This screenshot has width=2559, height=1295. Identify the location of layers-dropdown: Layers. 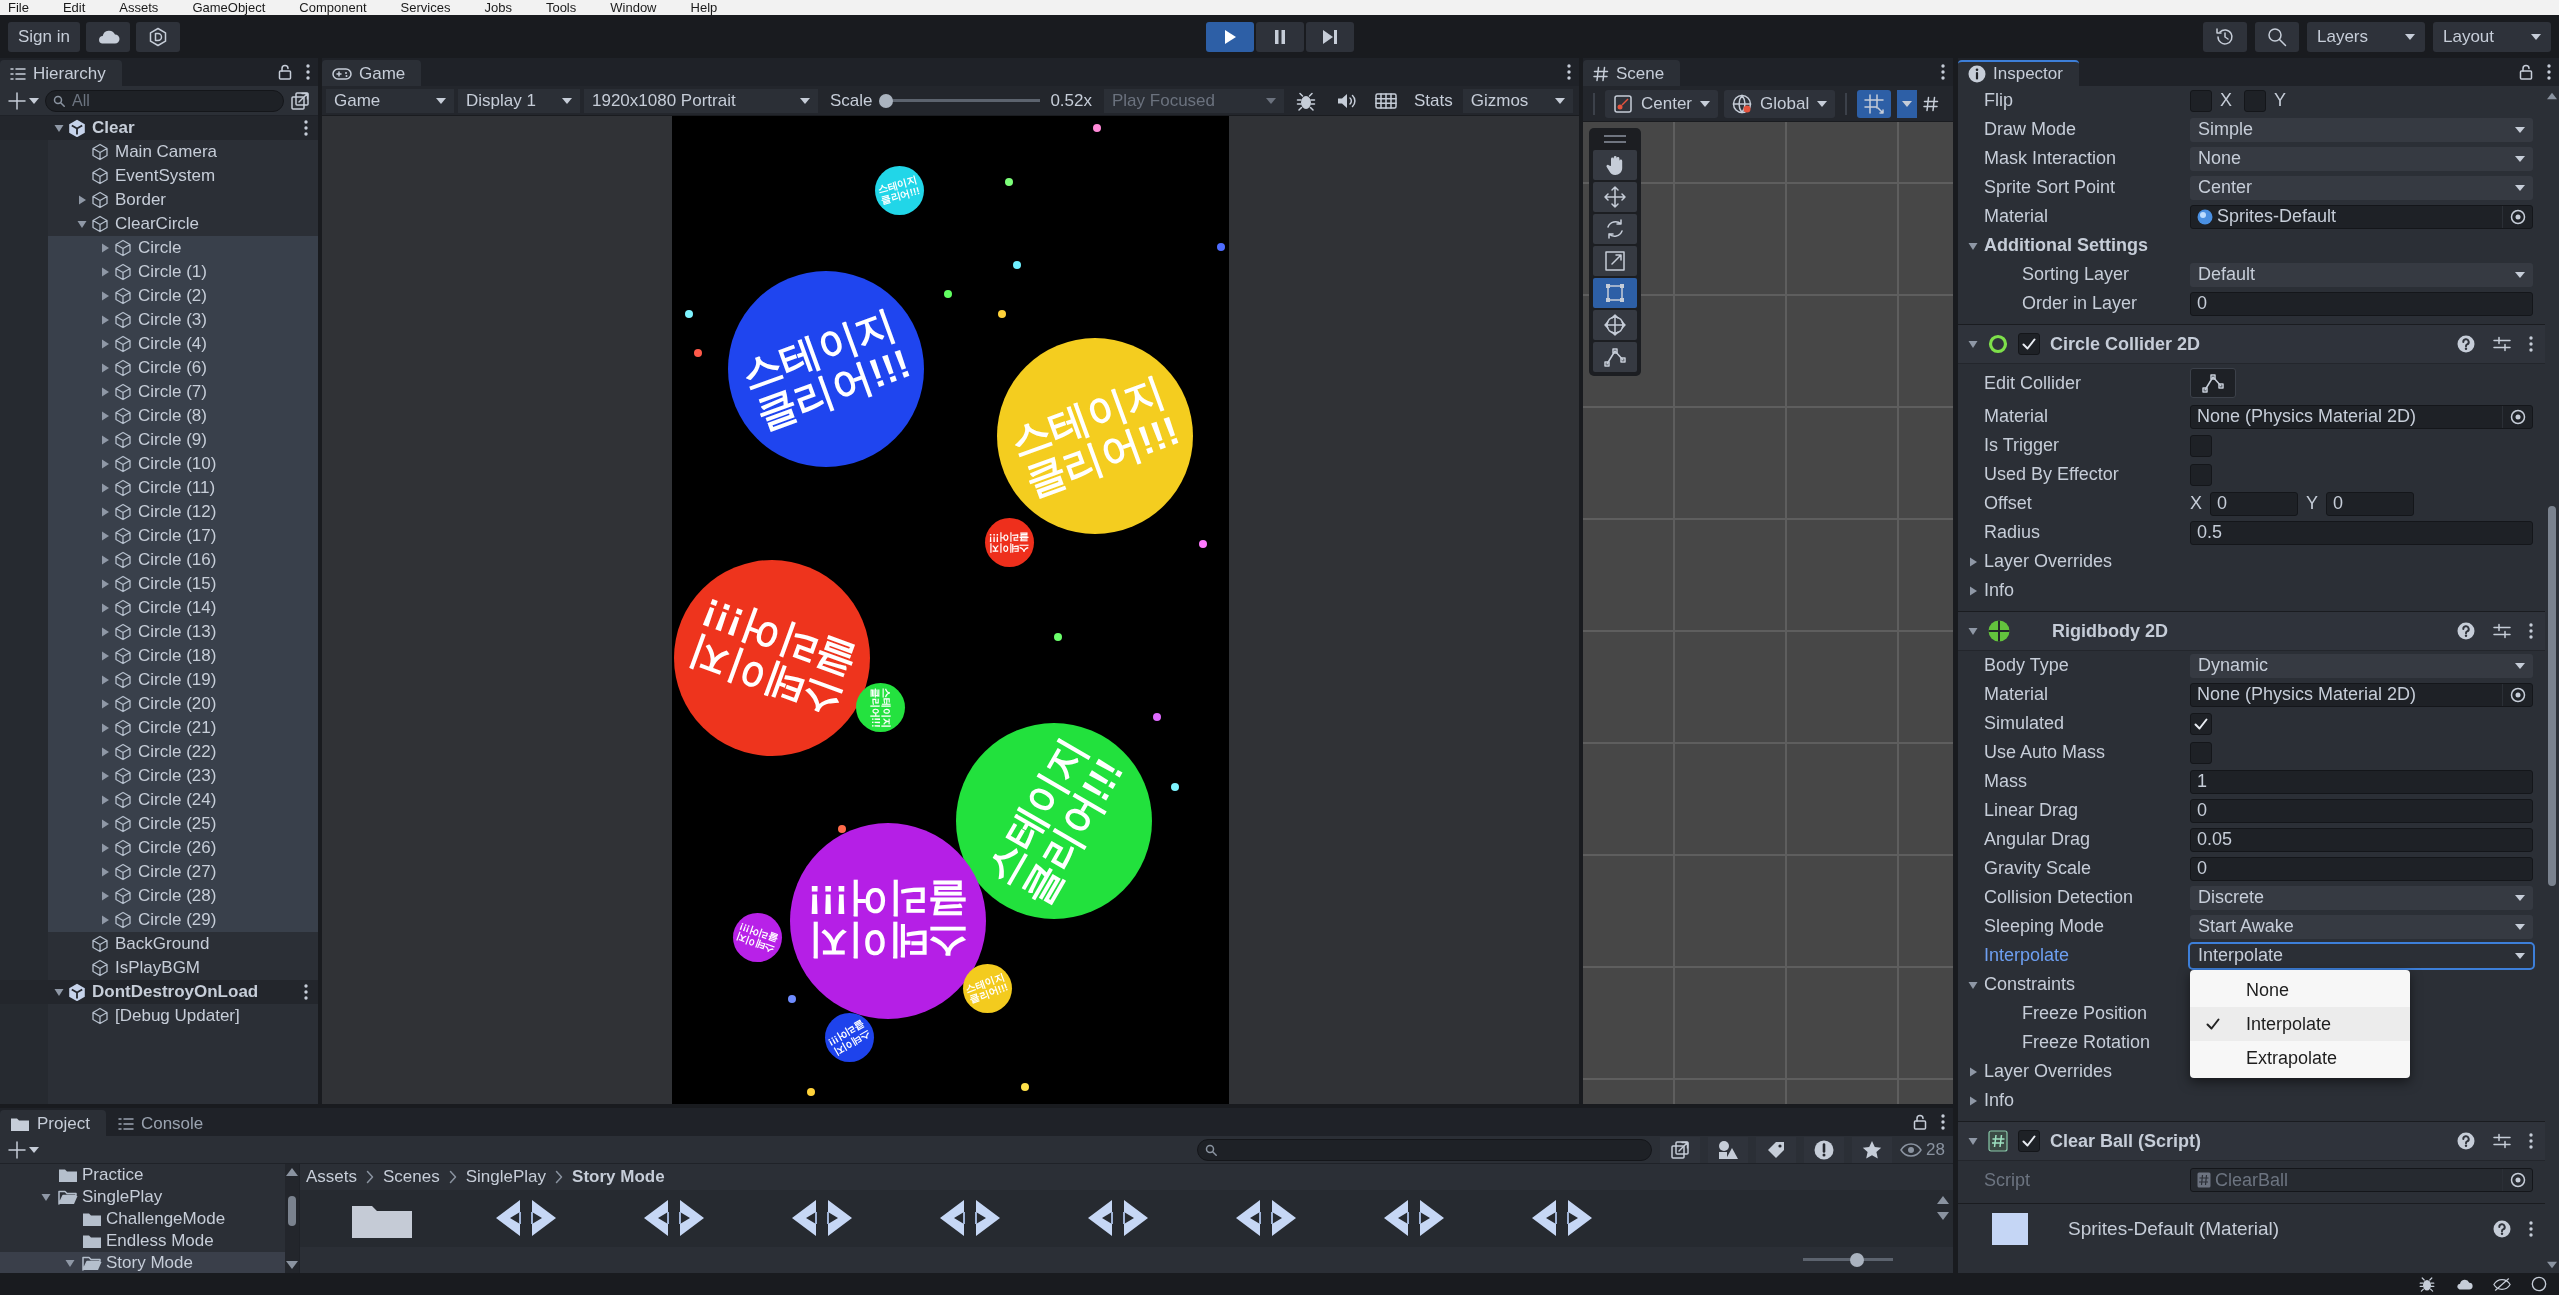
(2366, 36).